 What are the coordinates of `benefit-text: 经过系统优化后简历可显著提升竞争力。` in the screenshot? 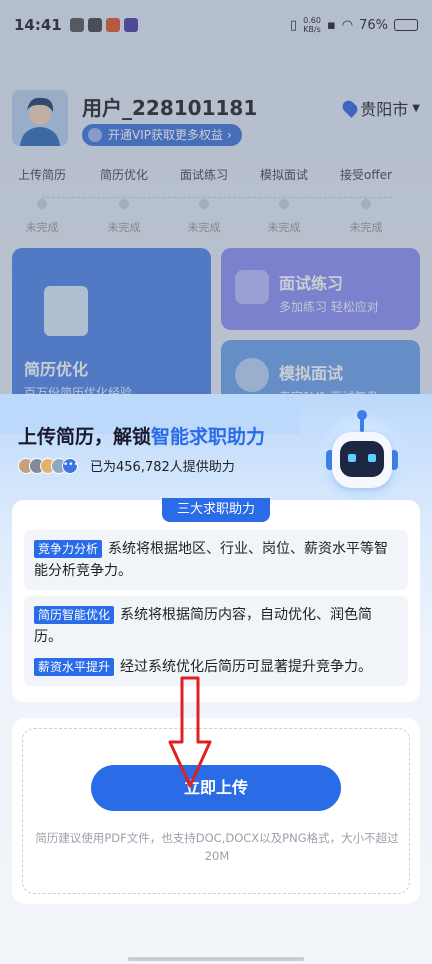 It's located at (246, 667).